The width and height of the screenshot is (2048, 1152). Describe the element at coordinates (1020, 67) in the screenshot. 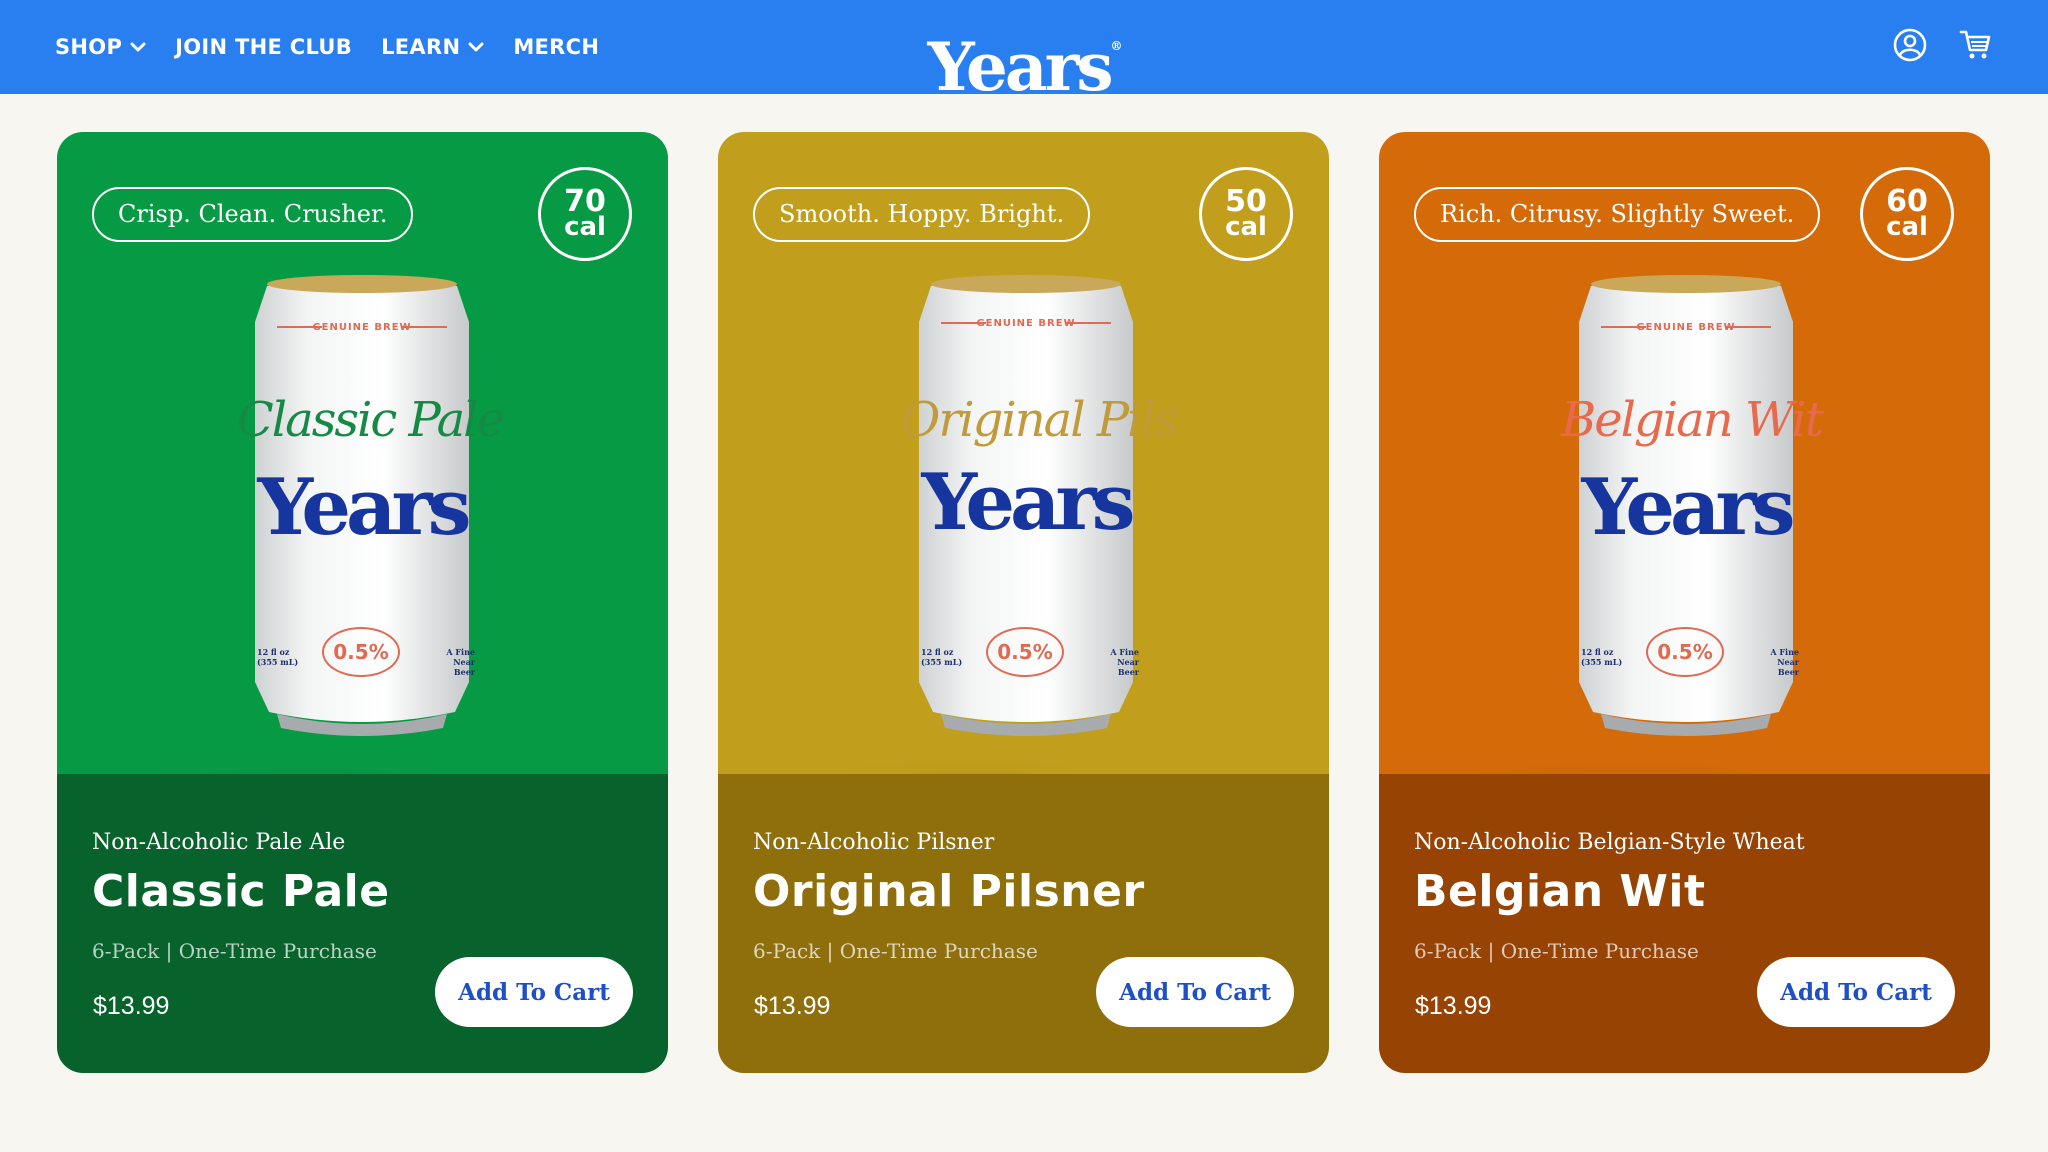

I see `logo-text: Years` at that location.